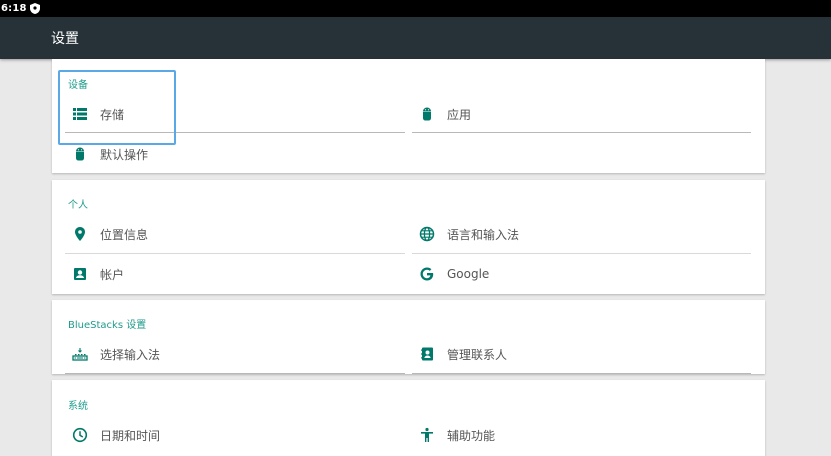 This screenshot has width=831, height=456. I want to click on location-pin-icon, so click(80, 234).